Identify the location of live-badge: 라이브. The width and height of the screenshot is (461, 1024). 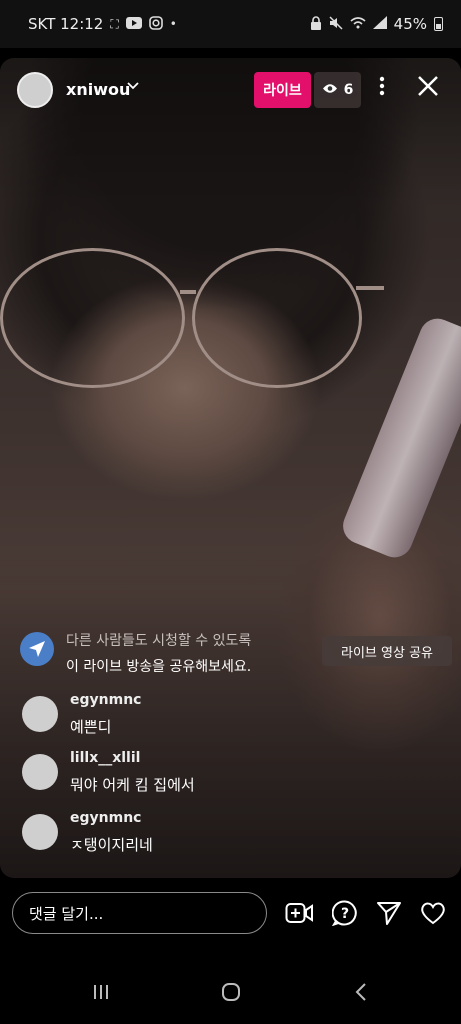
(282, 90).